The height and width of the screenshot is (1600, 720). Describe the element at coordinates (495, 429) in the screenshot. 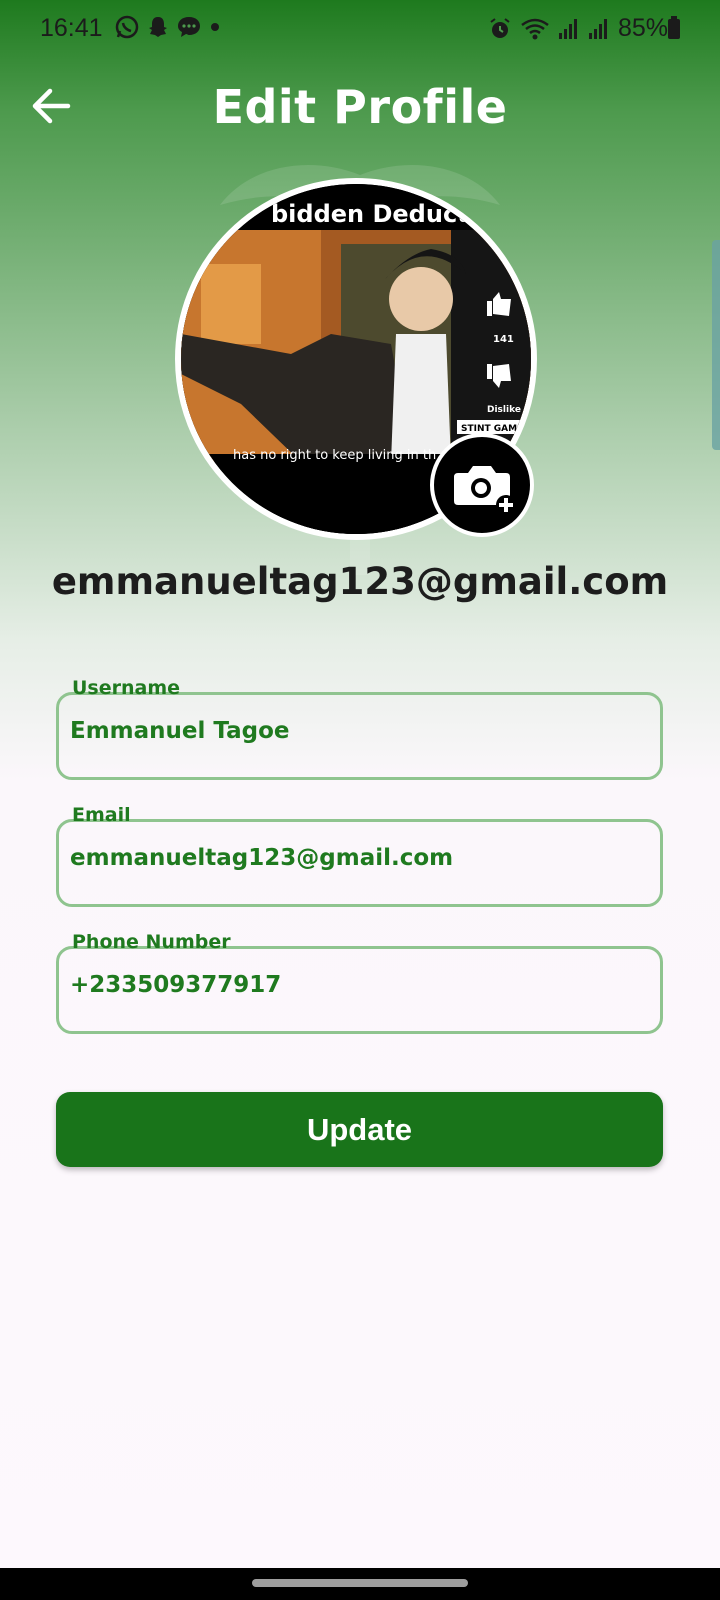

I see `channel-label: STINT GAMES` at that location.